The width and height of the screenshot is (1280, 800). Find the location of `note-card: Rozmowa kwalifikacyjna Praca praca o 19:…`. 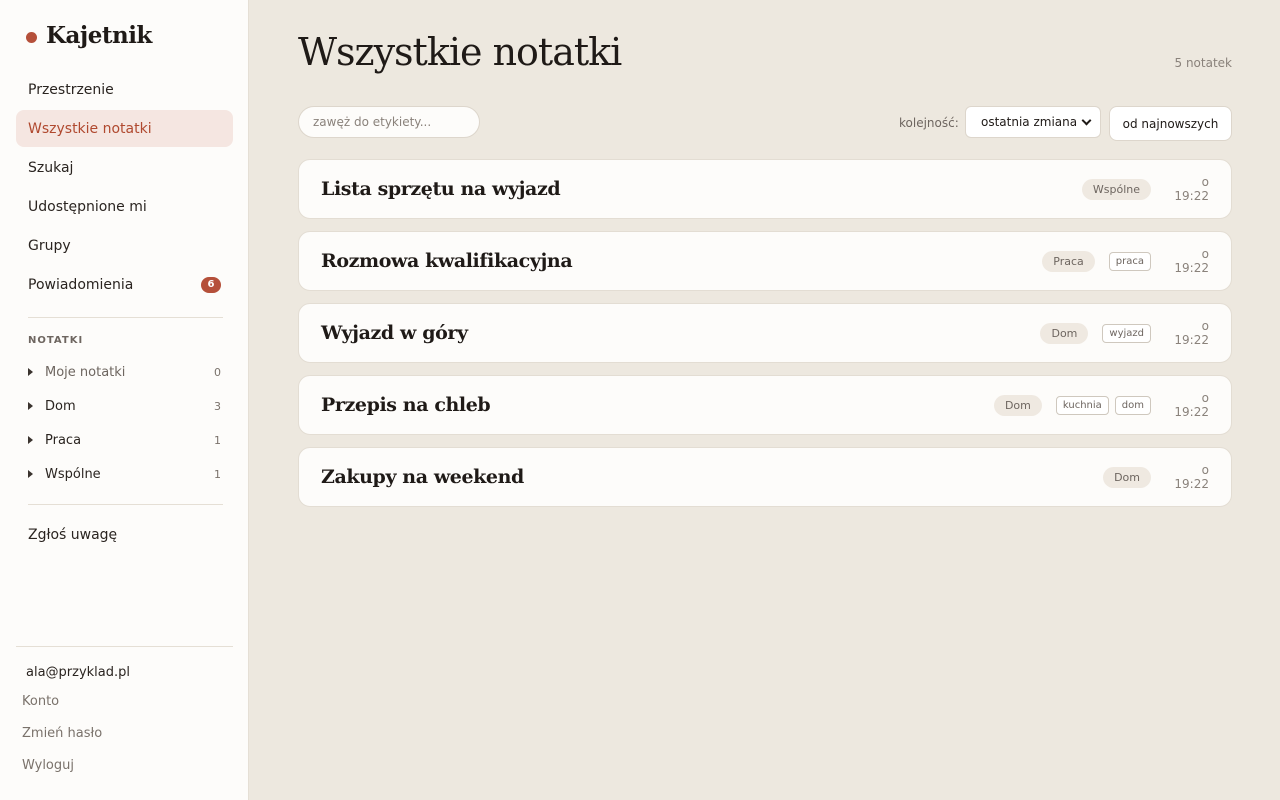

note-card: Rozmowa kwalifikacyjna Praca praca o 19:… is located at coordinates (765, 261).